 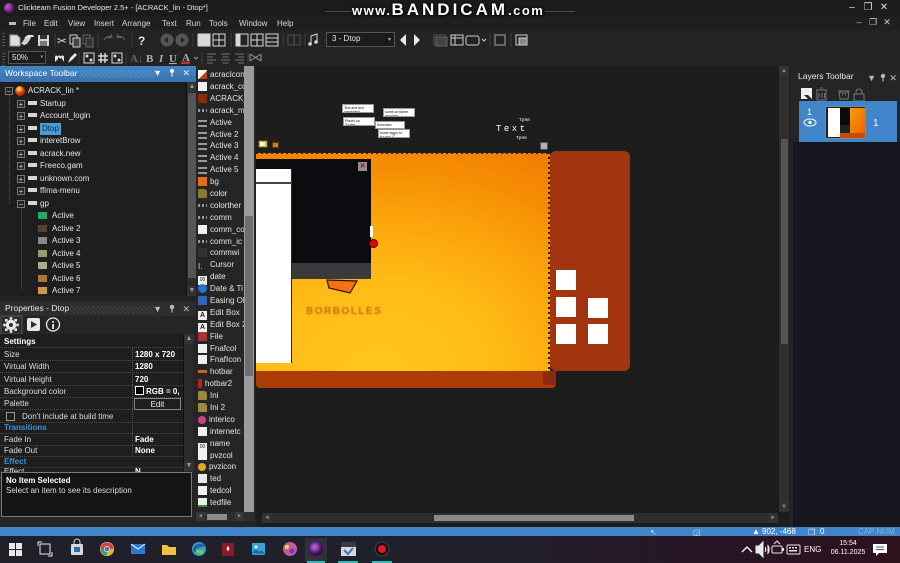 What do you see at coordinates (136, 59) in the screenshot?
I see `svg-text: A↓` at bounding box center [136, 59].